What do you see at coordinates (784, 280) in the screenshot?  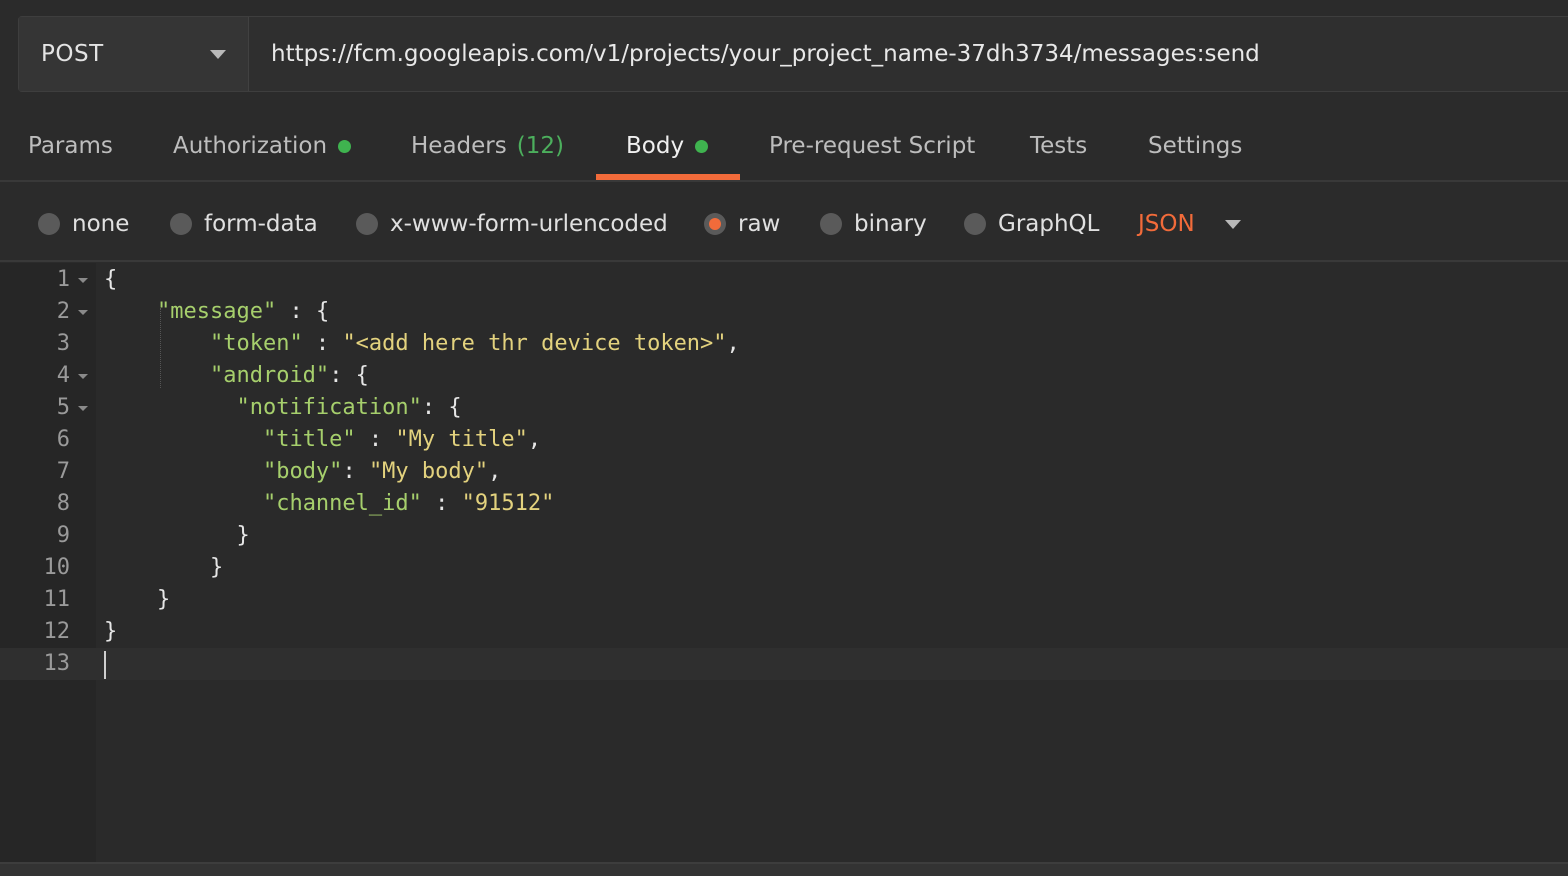 I see `code-line: 1{` at bounding box center [784, 280].